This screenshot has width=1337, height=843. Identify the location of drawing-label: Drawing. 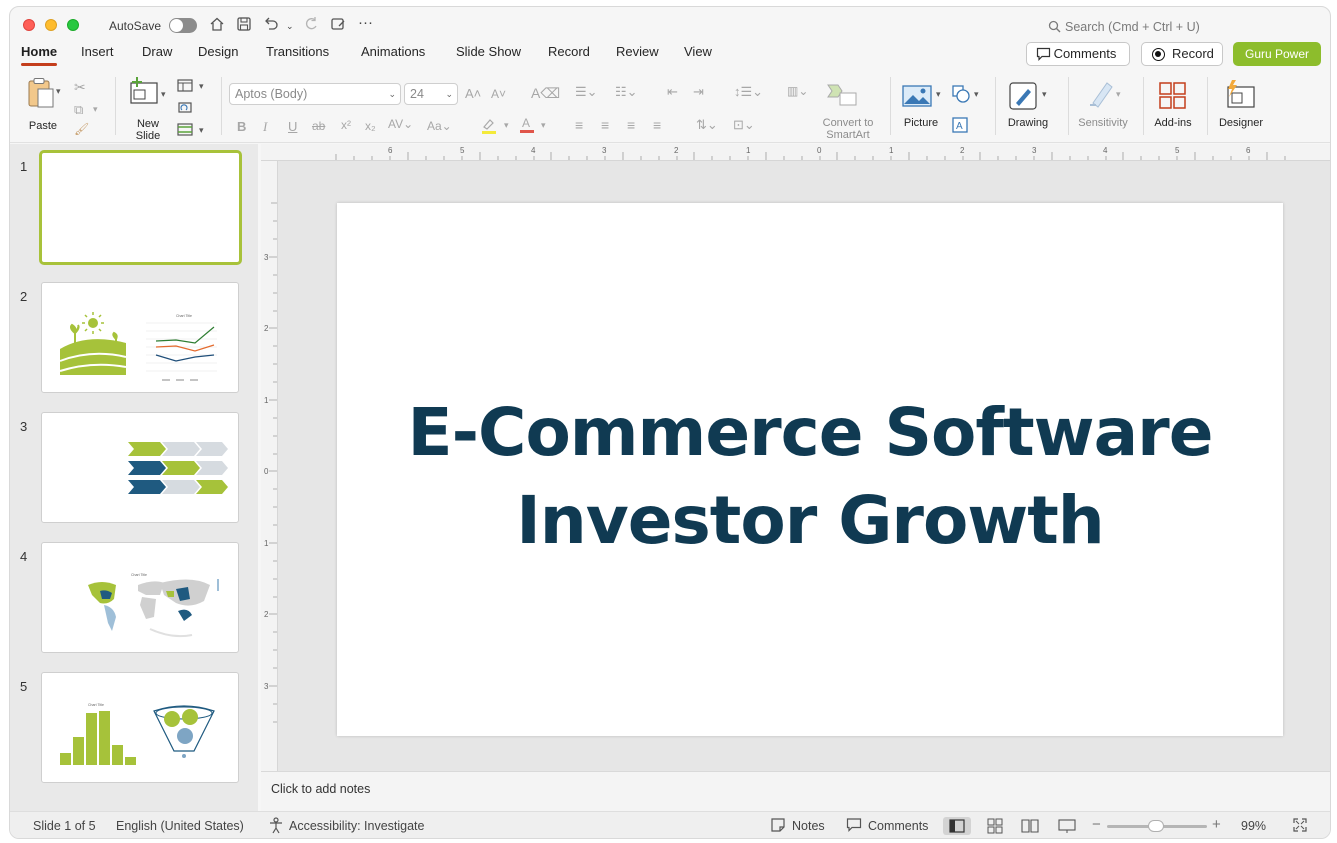
(1028, 123).